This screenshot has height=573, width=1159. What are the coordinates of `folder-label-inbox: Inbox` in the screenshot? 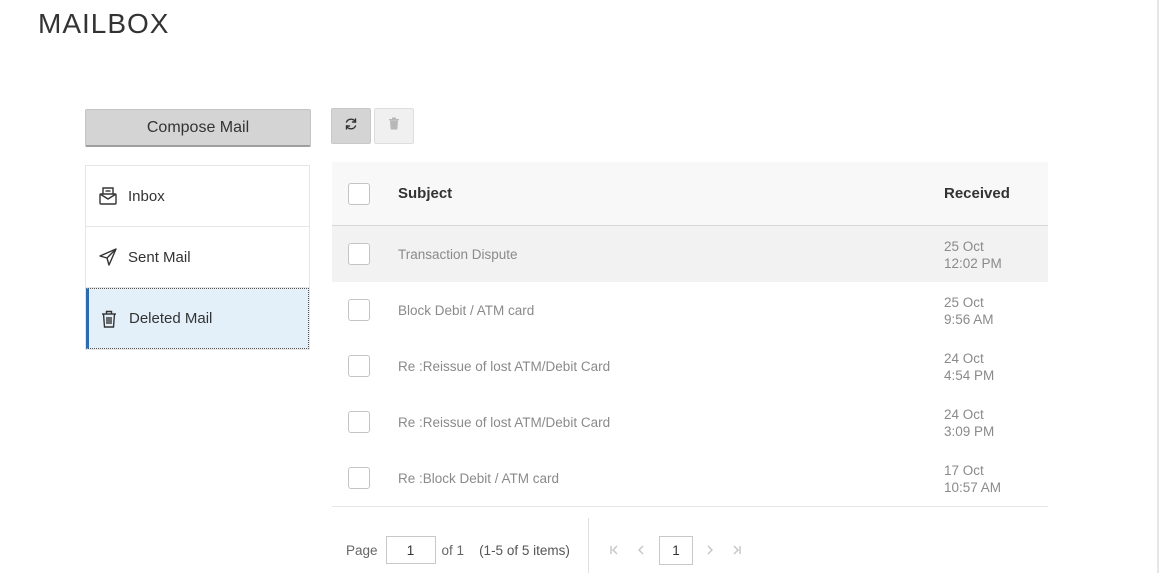 It's located at (146, 196).